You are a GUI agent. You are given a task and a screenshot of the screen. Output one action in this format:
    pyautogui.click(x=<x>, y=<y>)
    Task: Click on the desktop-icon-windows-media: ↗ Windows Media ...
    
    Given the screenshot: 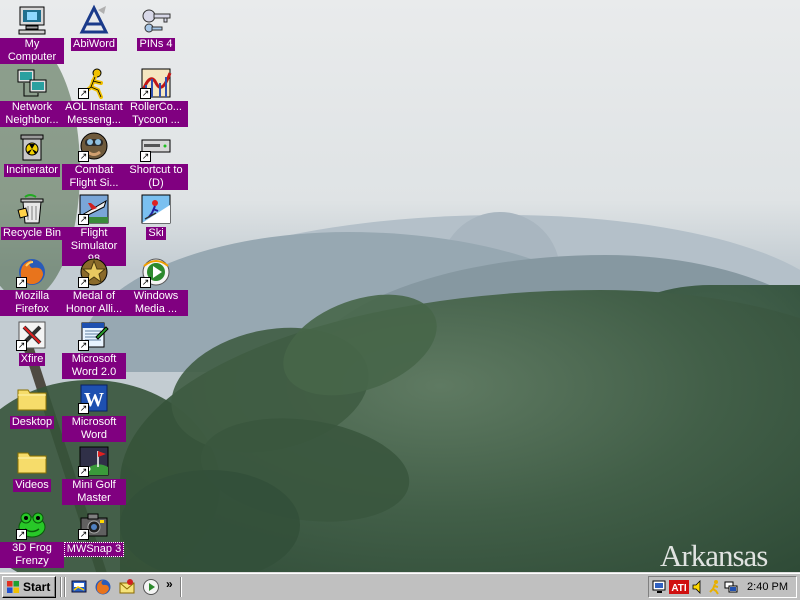 What is the action you would take?
    pyautogui.click(x=156, y=286)
    